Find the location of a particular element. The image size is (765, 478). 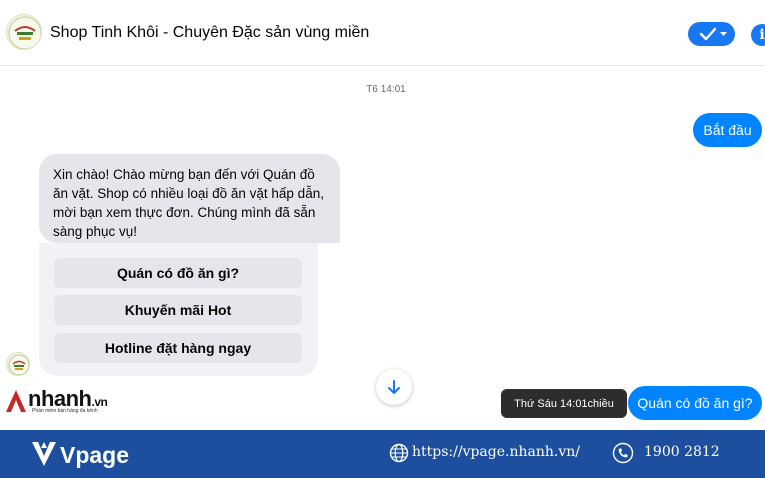

quick-reply-promo-button: Khuyến mãi Hot is located at coordinates (178, 310).